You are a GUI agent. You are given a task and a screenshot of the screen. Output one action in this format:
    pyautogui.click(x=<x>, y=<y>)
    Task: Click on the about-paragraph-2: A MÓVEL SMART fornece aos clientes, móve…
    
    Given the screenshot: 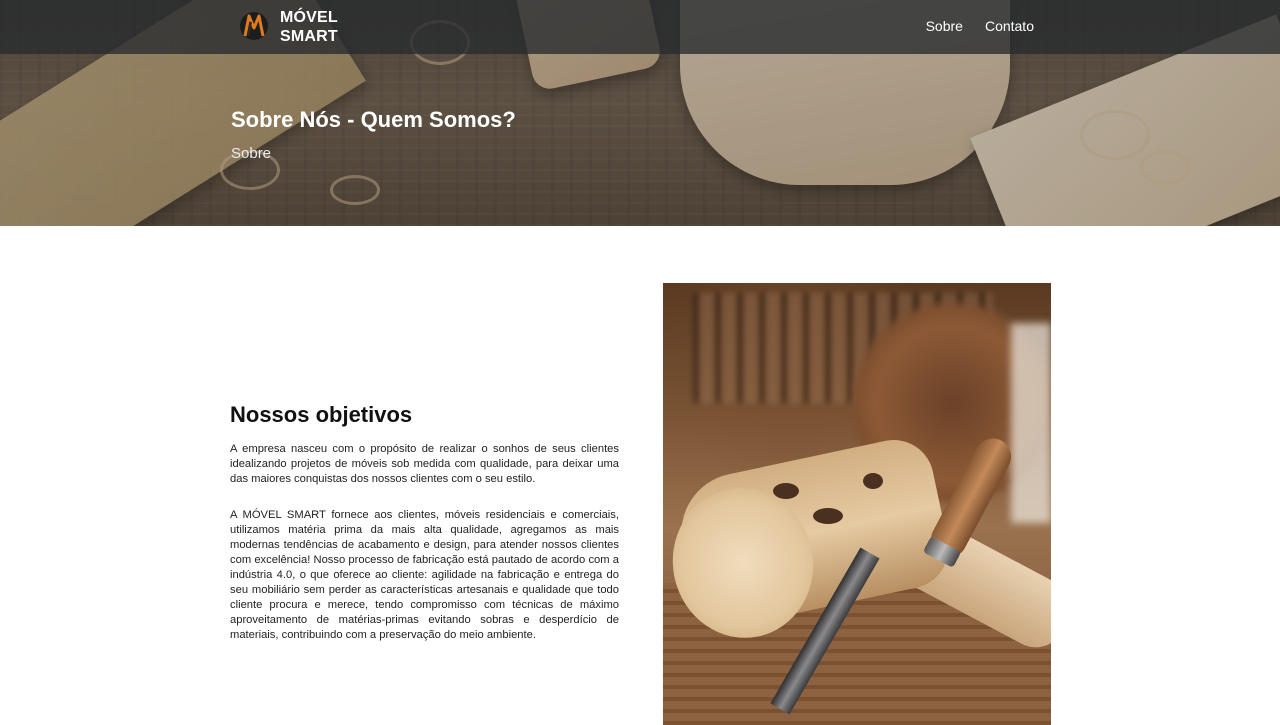 What is the action you would take?
    pyautogui.click(x=424, y=575)
    